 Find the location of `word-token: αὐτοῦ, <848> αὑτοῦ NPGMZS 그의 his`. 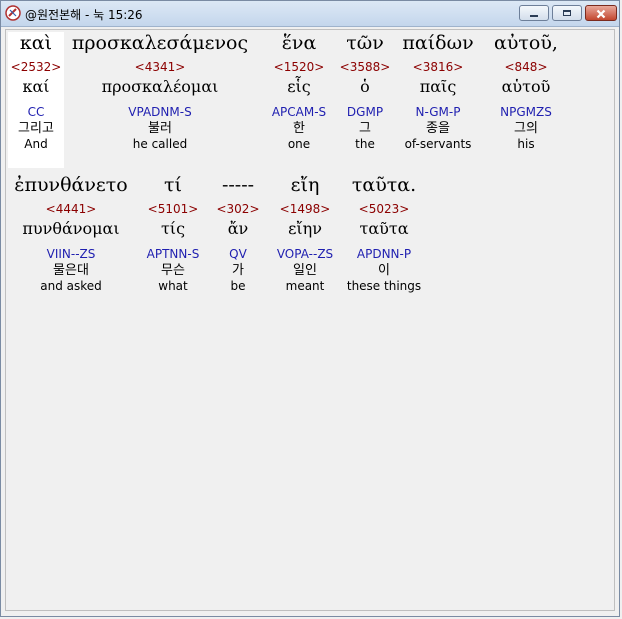

word-token: αὐτοῦ, <848> αὑτοῦ NPGMZS 그의 his is located at coordinates (526, 92).